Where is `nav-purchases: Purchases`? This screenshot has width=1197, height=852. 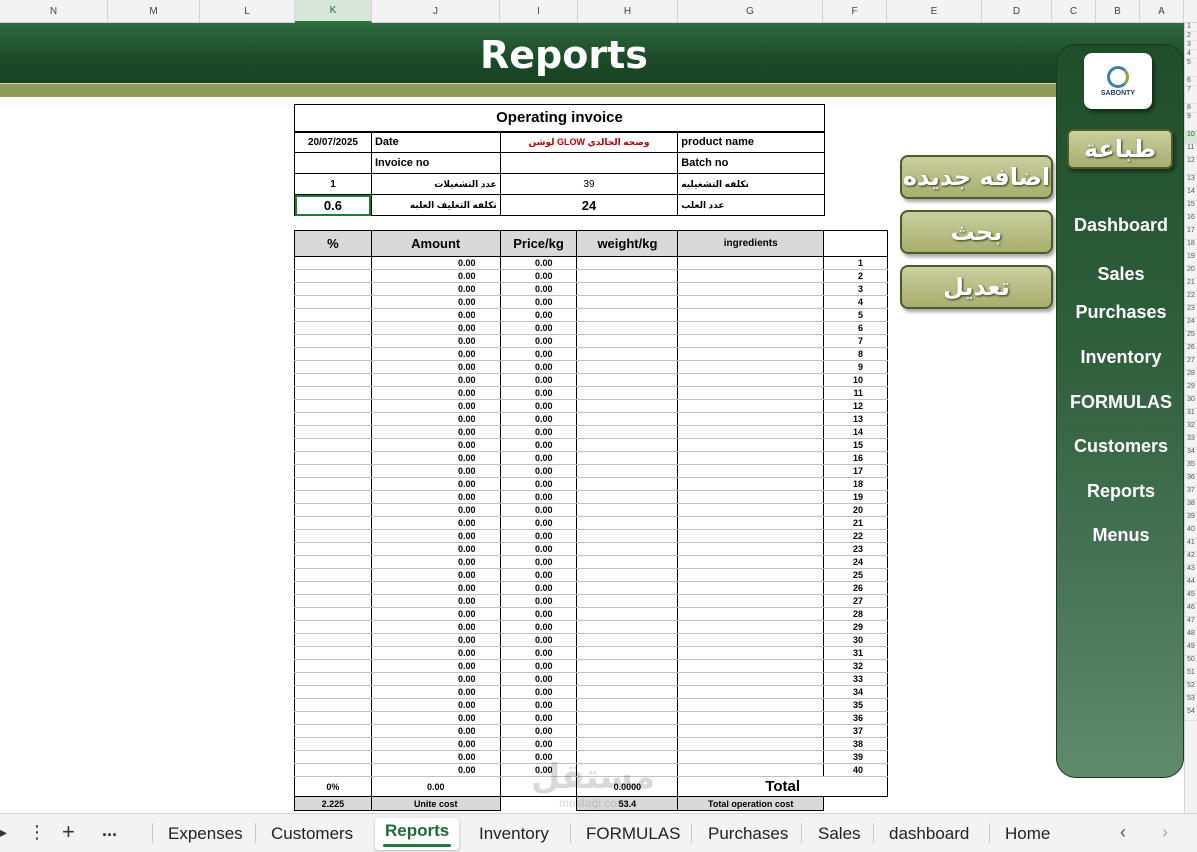
nav-purchases: Purchases is located at coordinates (1121, 312).